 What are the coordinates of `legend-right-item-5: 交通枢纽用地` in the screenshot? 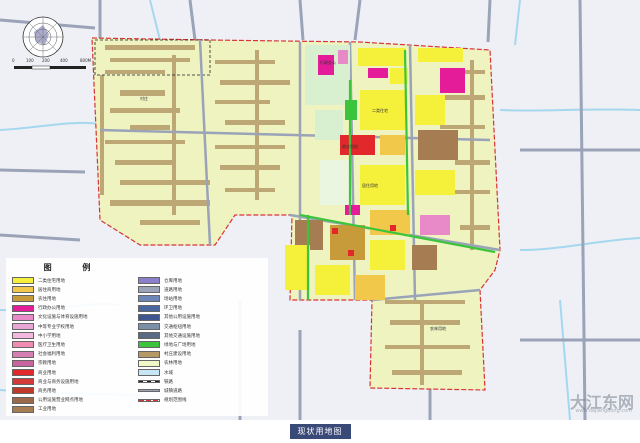 It's located at (164, 326).